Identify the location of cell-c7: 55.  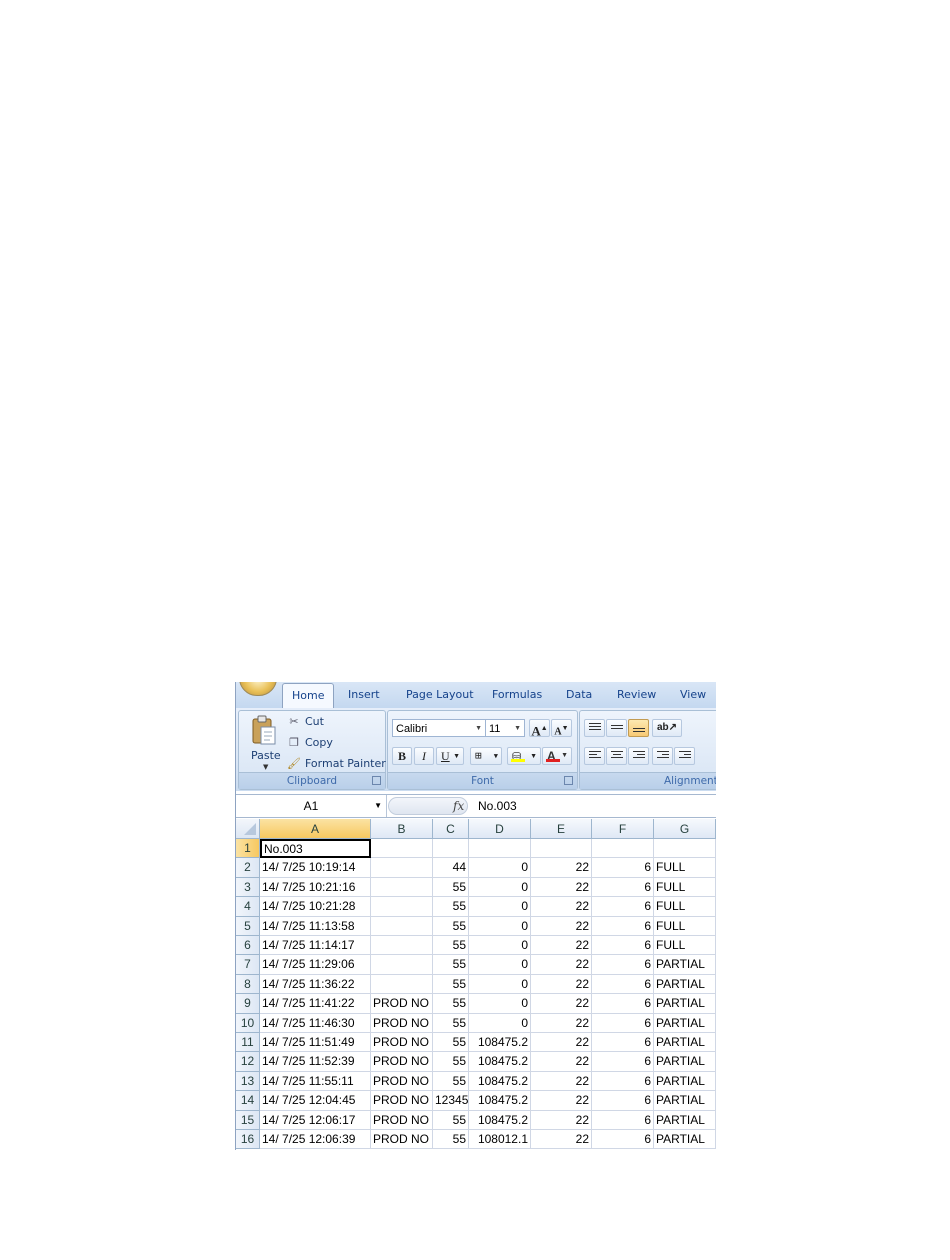
(451, 965).